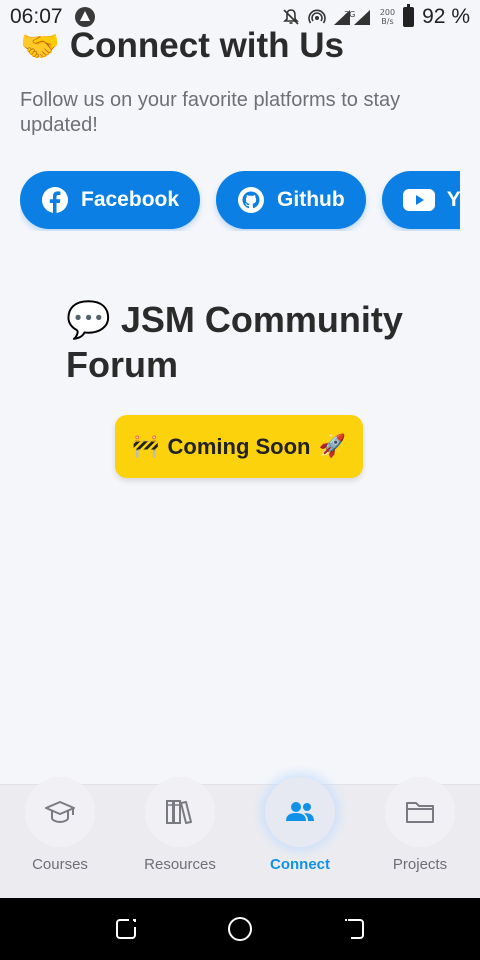 This screenshot has width=480, height=960. What do you see at coordinates (234, 342) in the screenshot?
I see `forum-title-text: JSM Community Forum` at bounding box center [234, 342].